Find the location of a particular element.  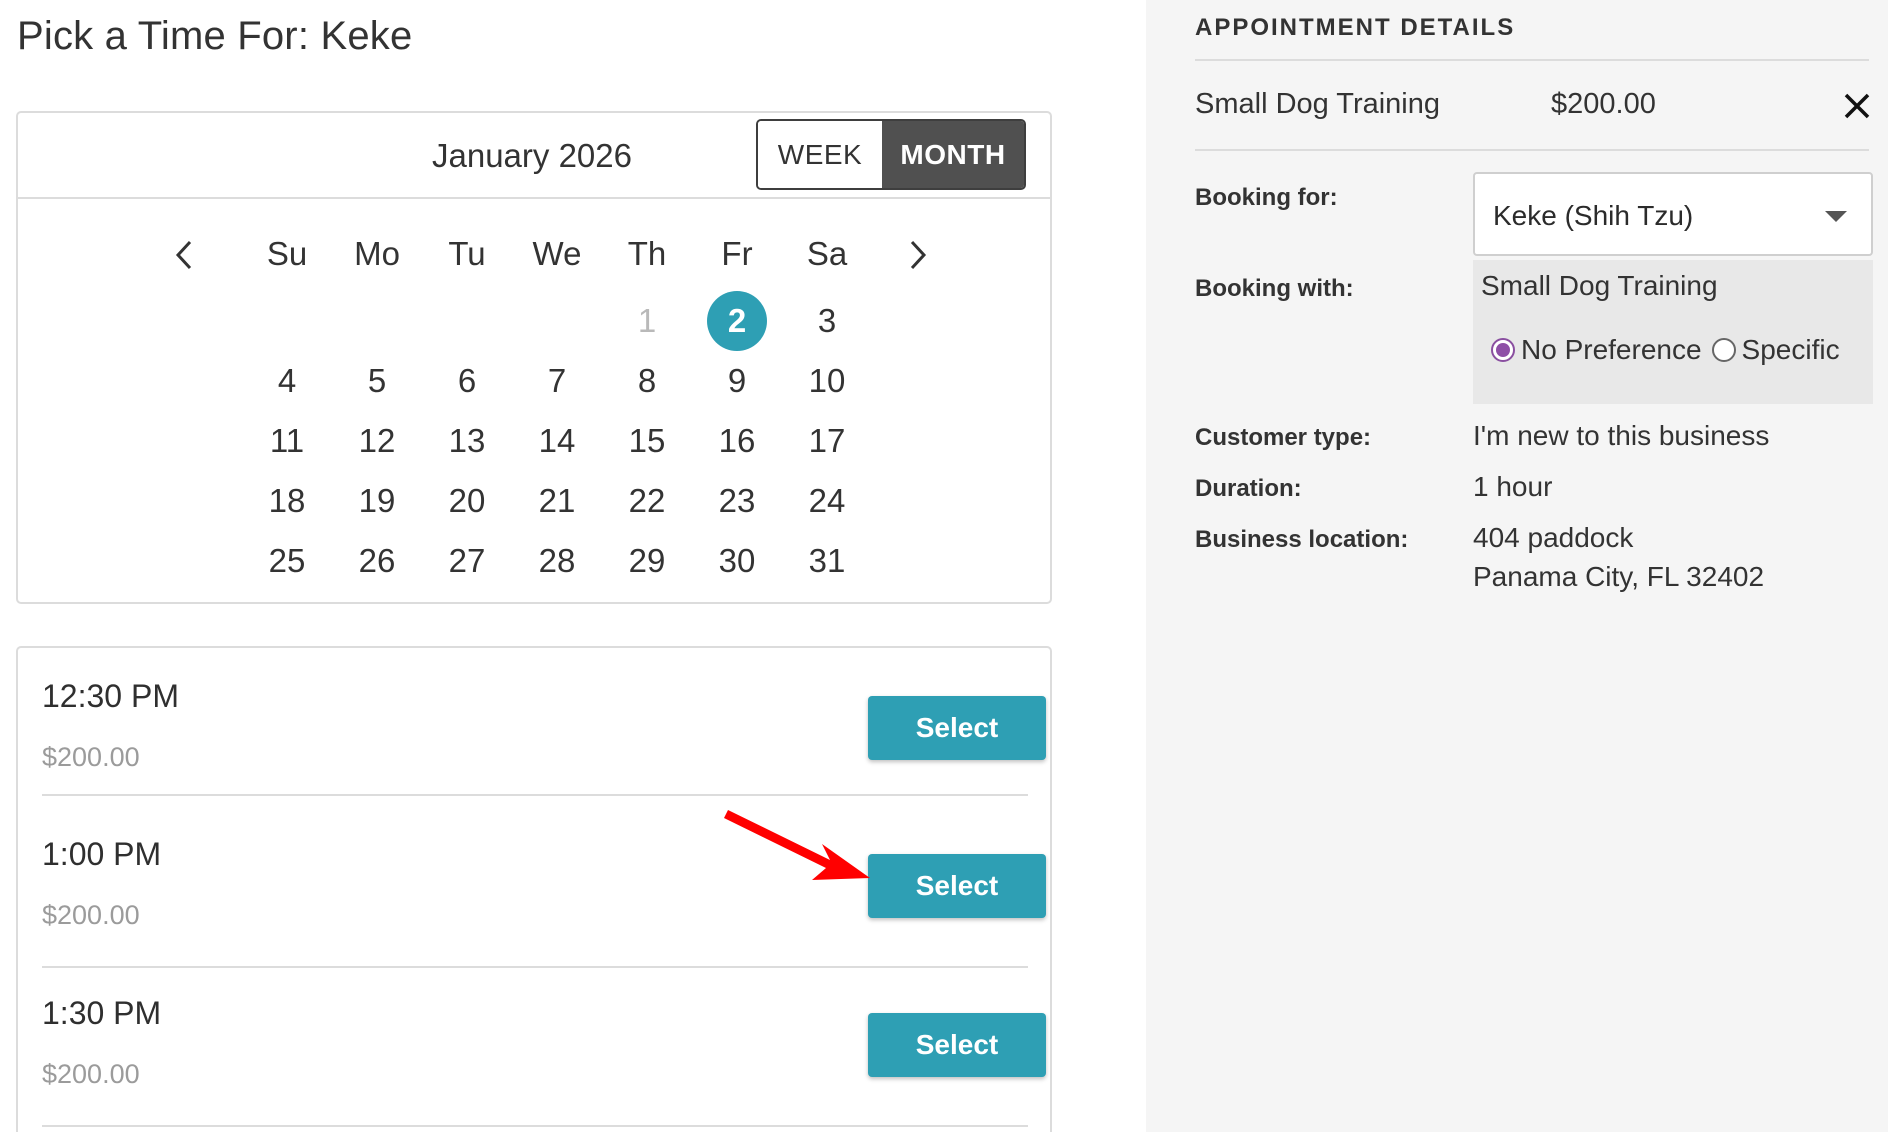

calendar-day: 5 is located at coordinates (377, 381).